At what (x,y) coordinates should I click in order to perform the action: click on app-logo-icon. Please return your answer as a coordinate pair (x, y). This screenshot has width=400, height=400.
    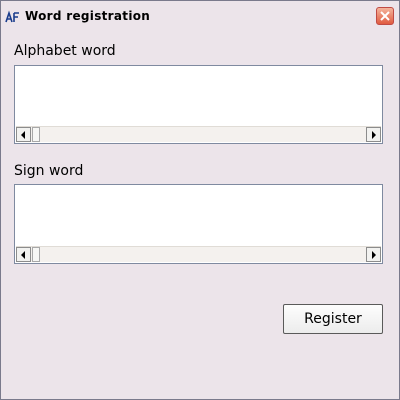
    Looking at the image, I should click on (12, 16).